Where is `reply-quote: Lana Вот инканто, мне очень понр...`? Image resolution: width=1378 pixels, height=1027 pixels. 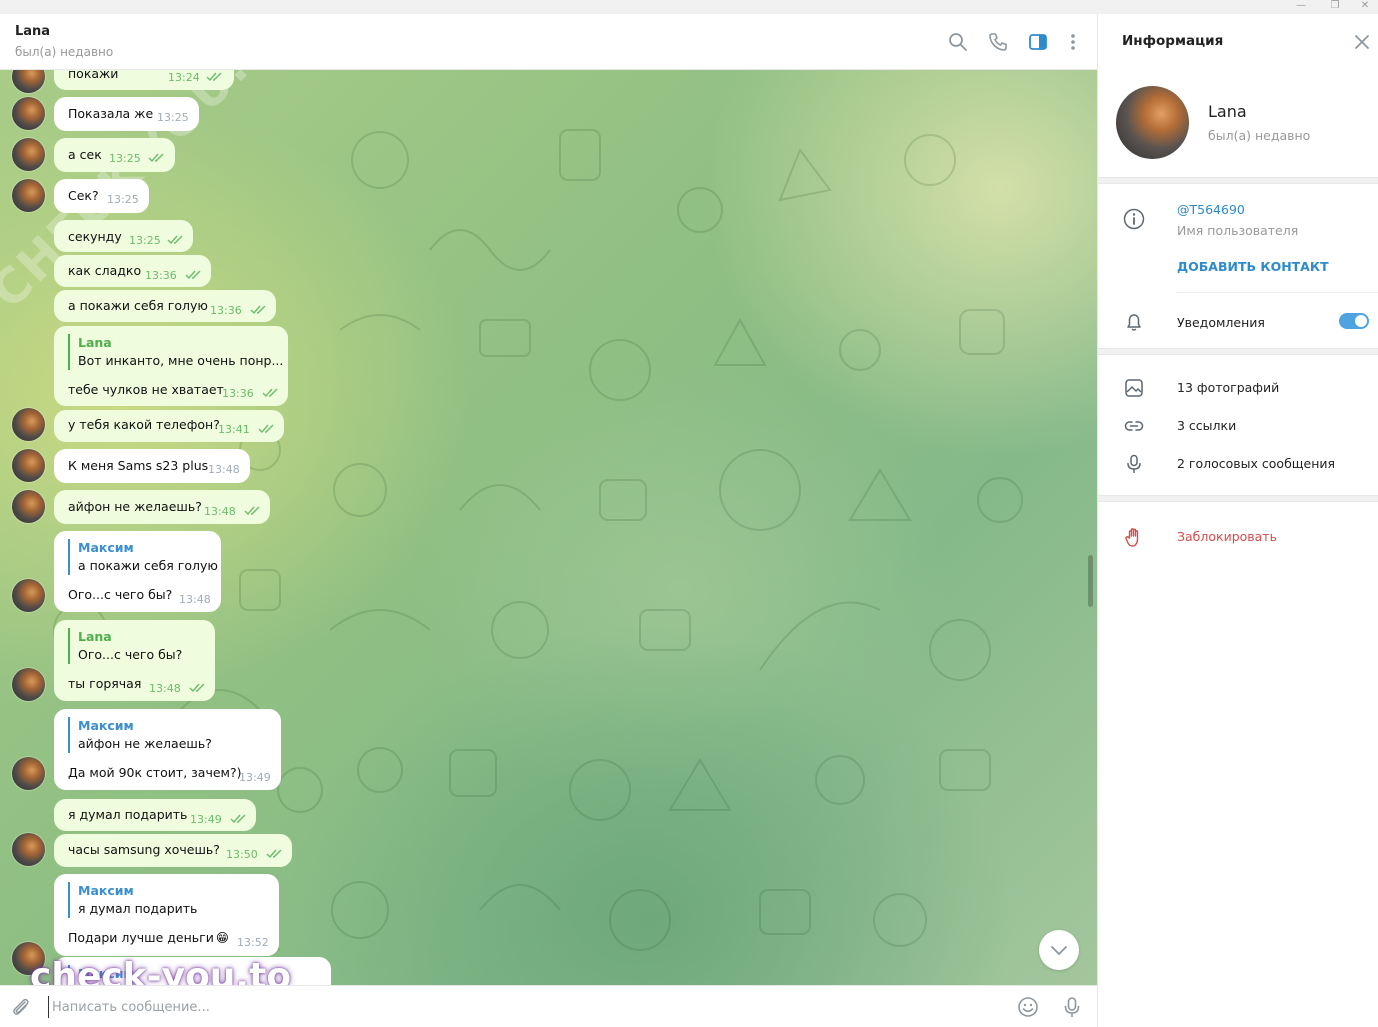
reply-quote: Lana Вот инканто, мне очень понр... is located at coordinates (175, 352).